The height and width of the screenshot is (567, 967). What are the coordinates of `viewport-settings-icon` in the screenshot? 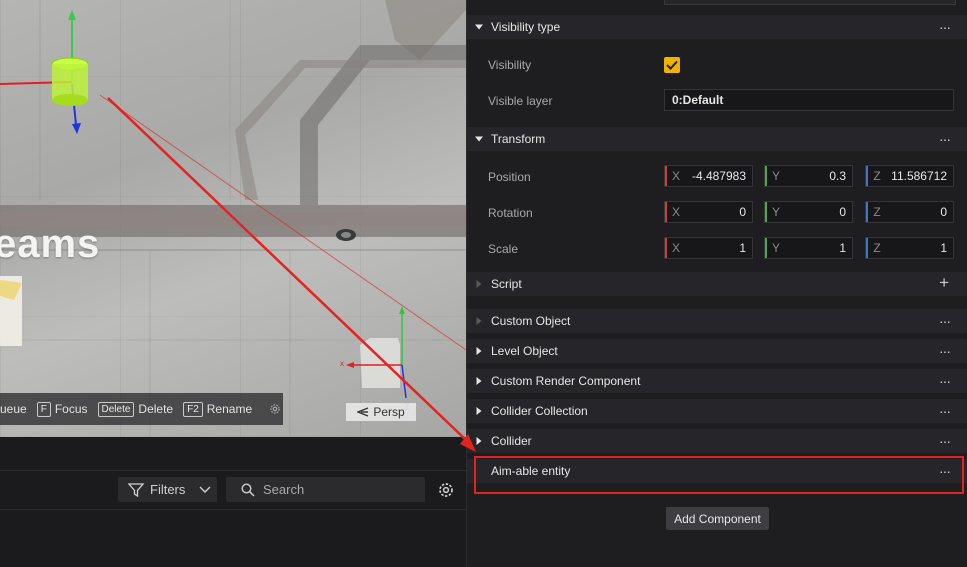 It's located at (275, 409).